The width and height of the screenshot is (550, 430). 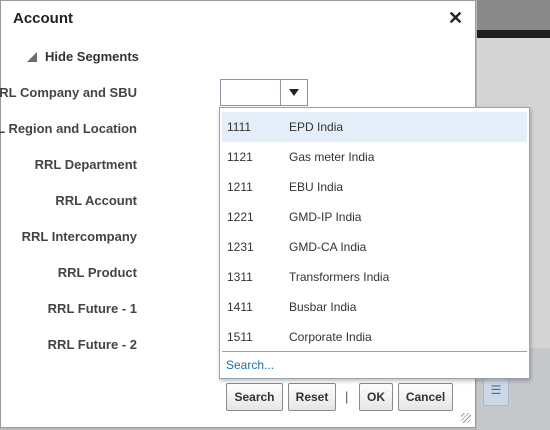 I want to click on label-future-1: RRL Future - 1, so click(x=92, y=308).